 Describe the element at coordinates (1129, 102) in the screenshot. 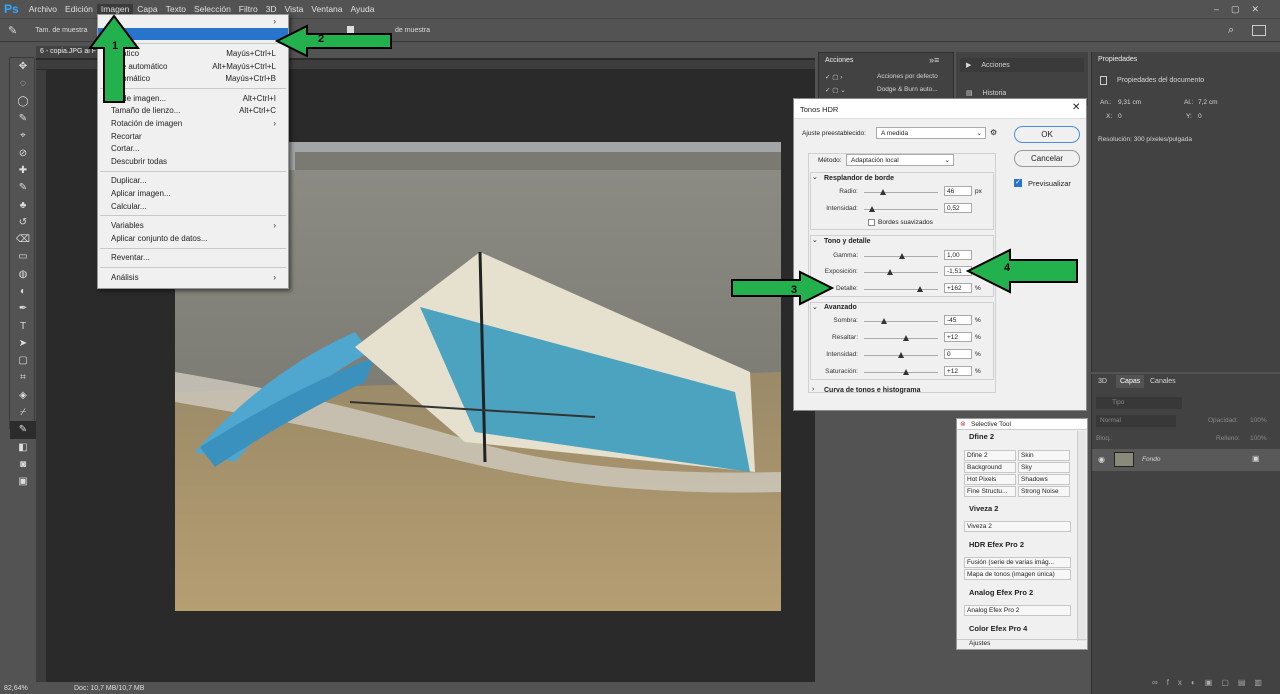

I see `width-value: 9,31 cm` at that location.